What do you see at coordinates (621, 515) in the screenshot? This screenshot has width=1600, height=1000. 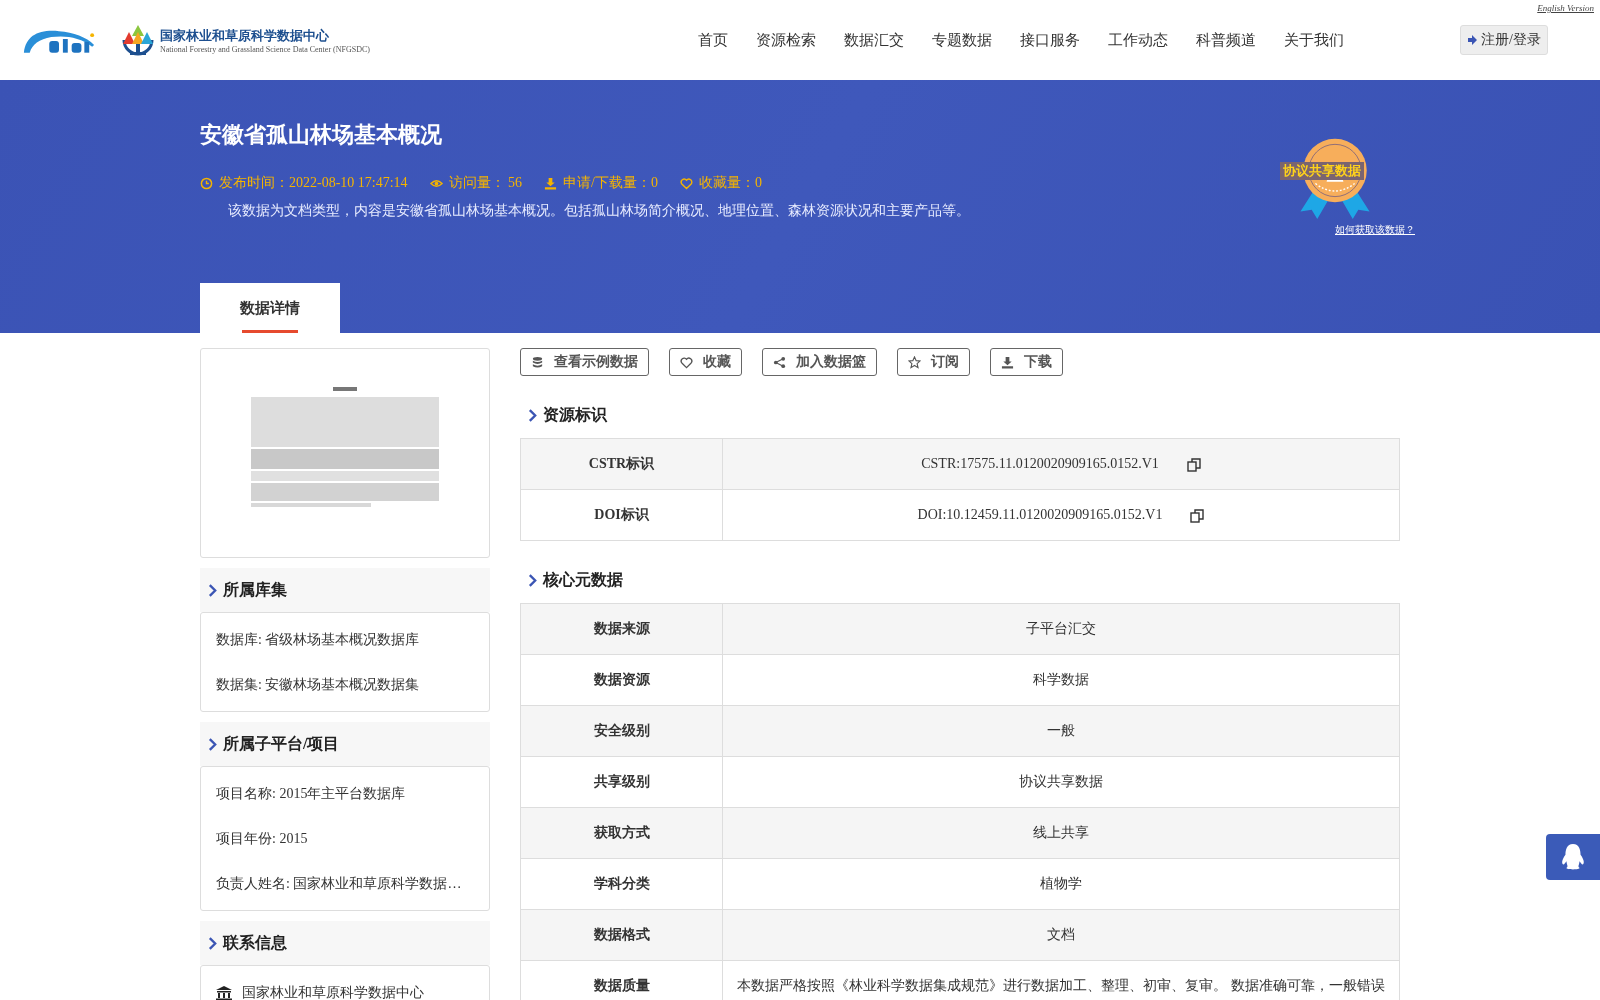 I see `row-label: DOI标识` at bounding box center [621, 515].